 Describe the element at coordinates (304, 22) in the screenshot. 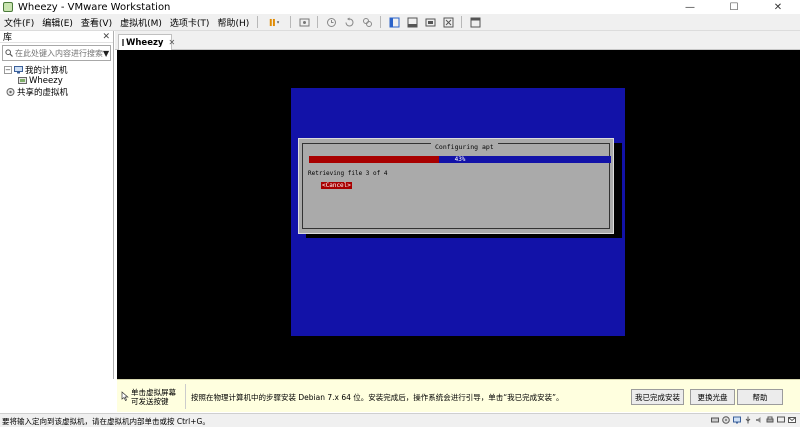

I see `send-ctrl-alt-del-icon` at that location.